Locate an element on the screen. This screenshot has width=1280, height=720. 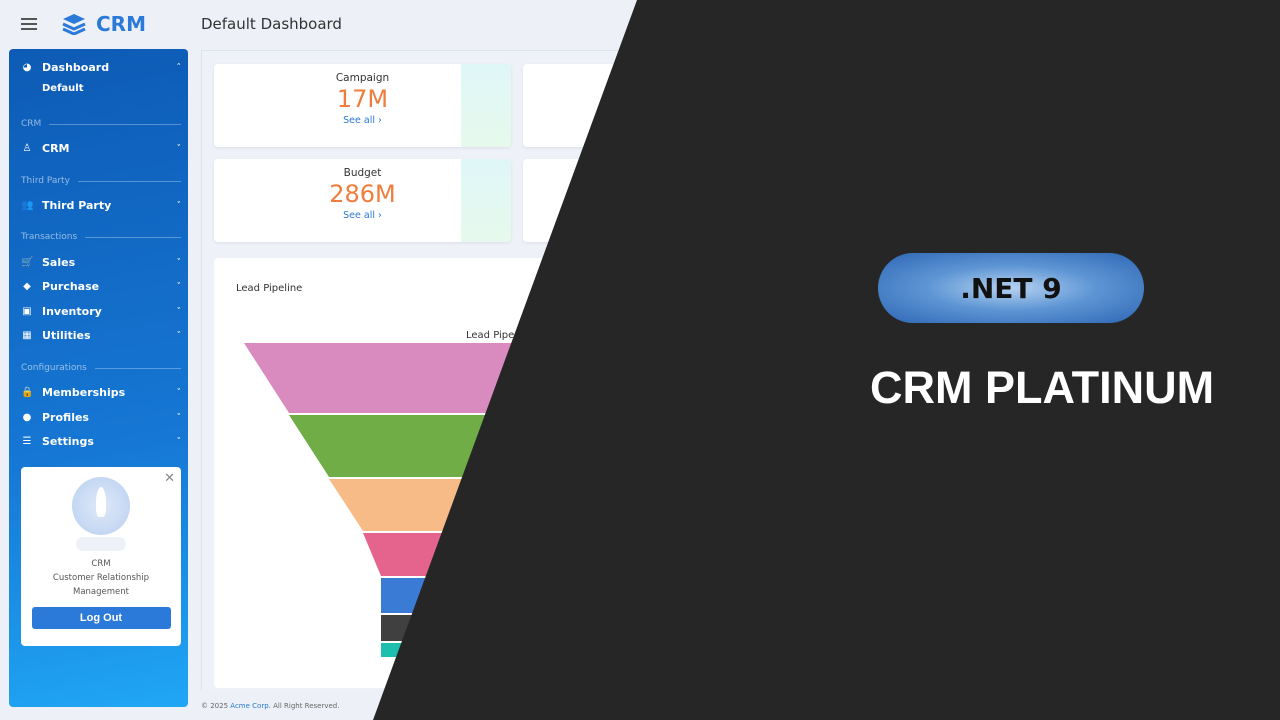
close-icon: ✕ is located at coordinates (169, 478).